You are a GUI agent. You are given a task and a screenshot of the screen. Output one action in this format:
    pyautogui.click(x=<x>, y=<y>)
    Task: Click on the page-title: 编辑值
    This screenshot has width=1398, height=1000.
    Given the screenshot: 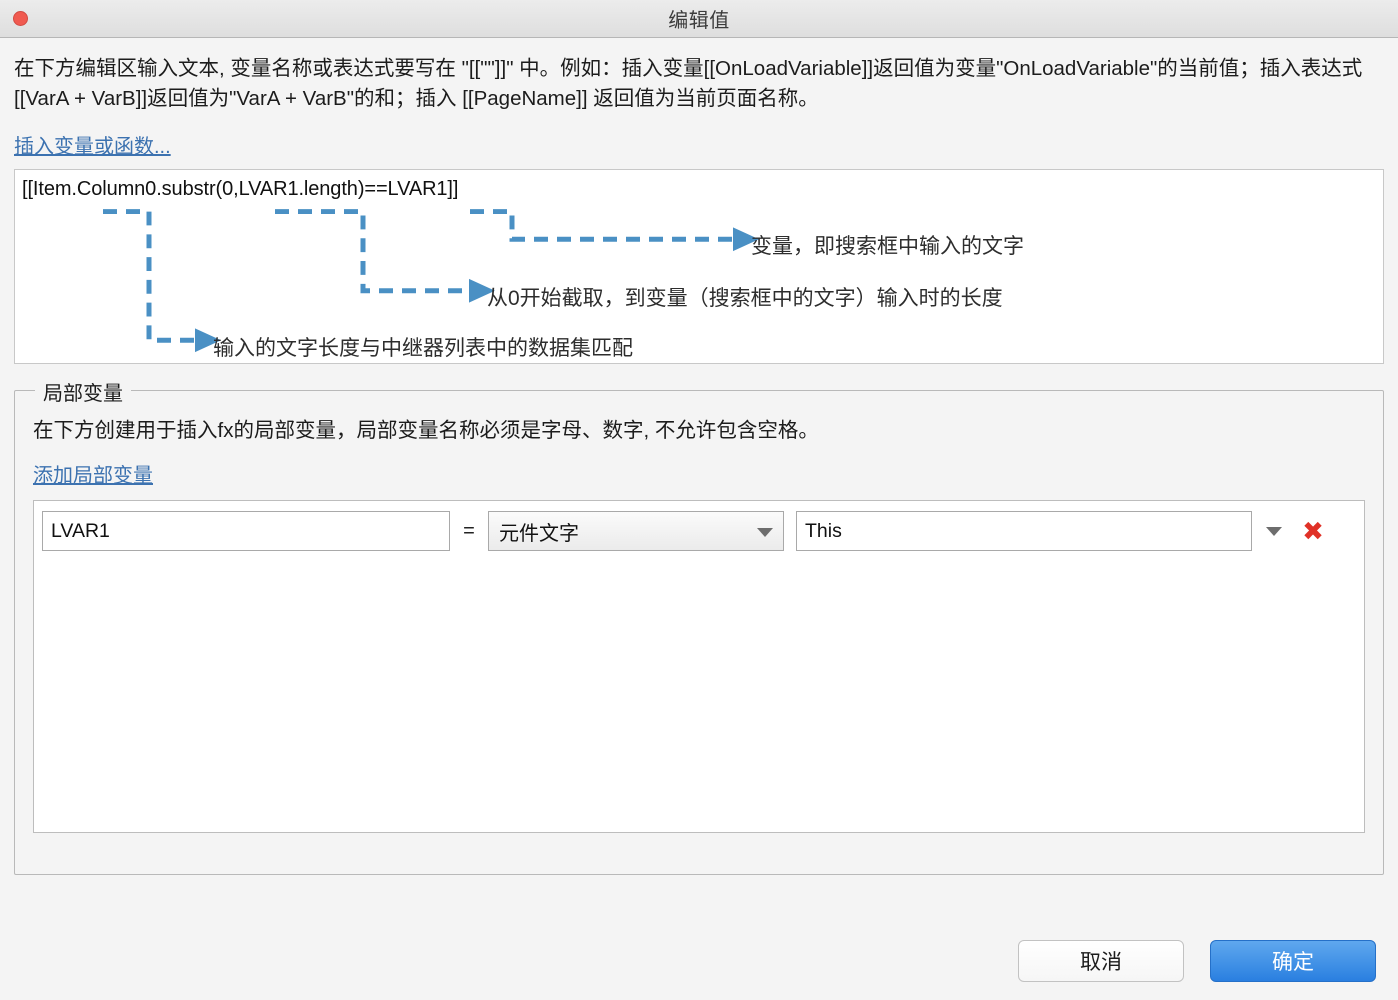 What is the action you would take?
    pyautogui.click(x=699, y=21)
    